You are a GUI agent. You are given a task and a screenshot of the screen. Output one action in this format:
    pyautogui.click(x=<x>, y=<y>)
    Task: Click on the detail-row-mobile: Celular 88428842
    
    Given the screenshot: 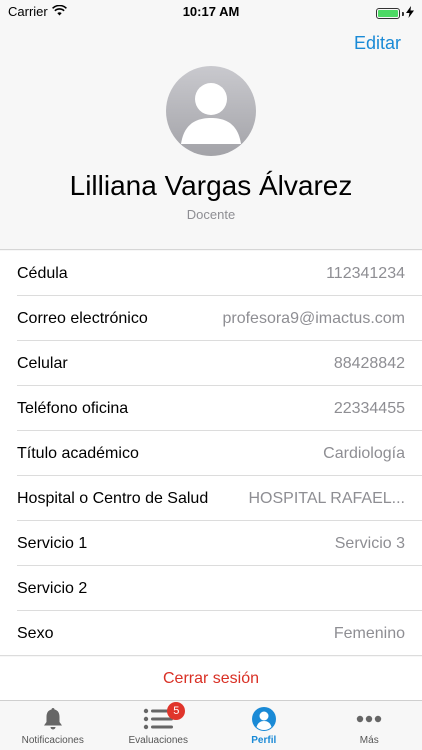 What is the action you would take?
    pyautogui.click(x=211, y=363)
    